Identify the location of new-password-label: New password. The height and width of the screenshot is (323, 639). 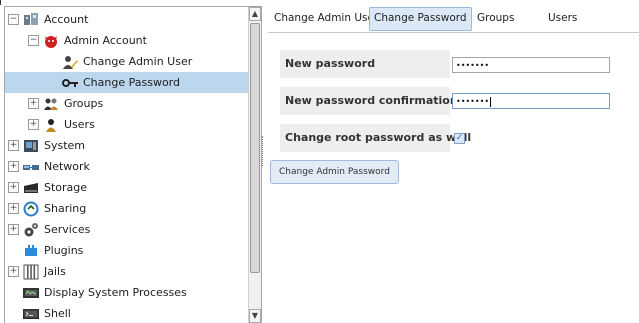
(330, 63).